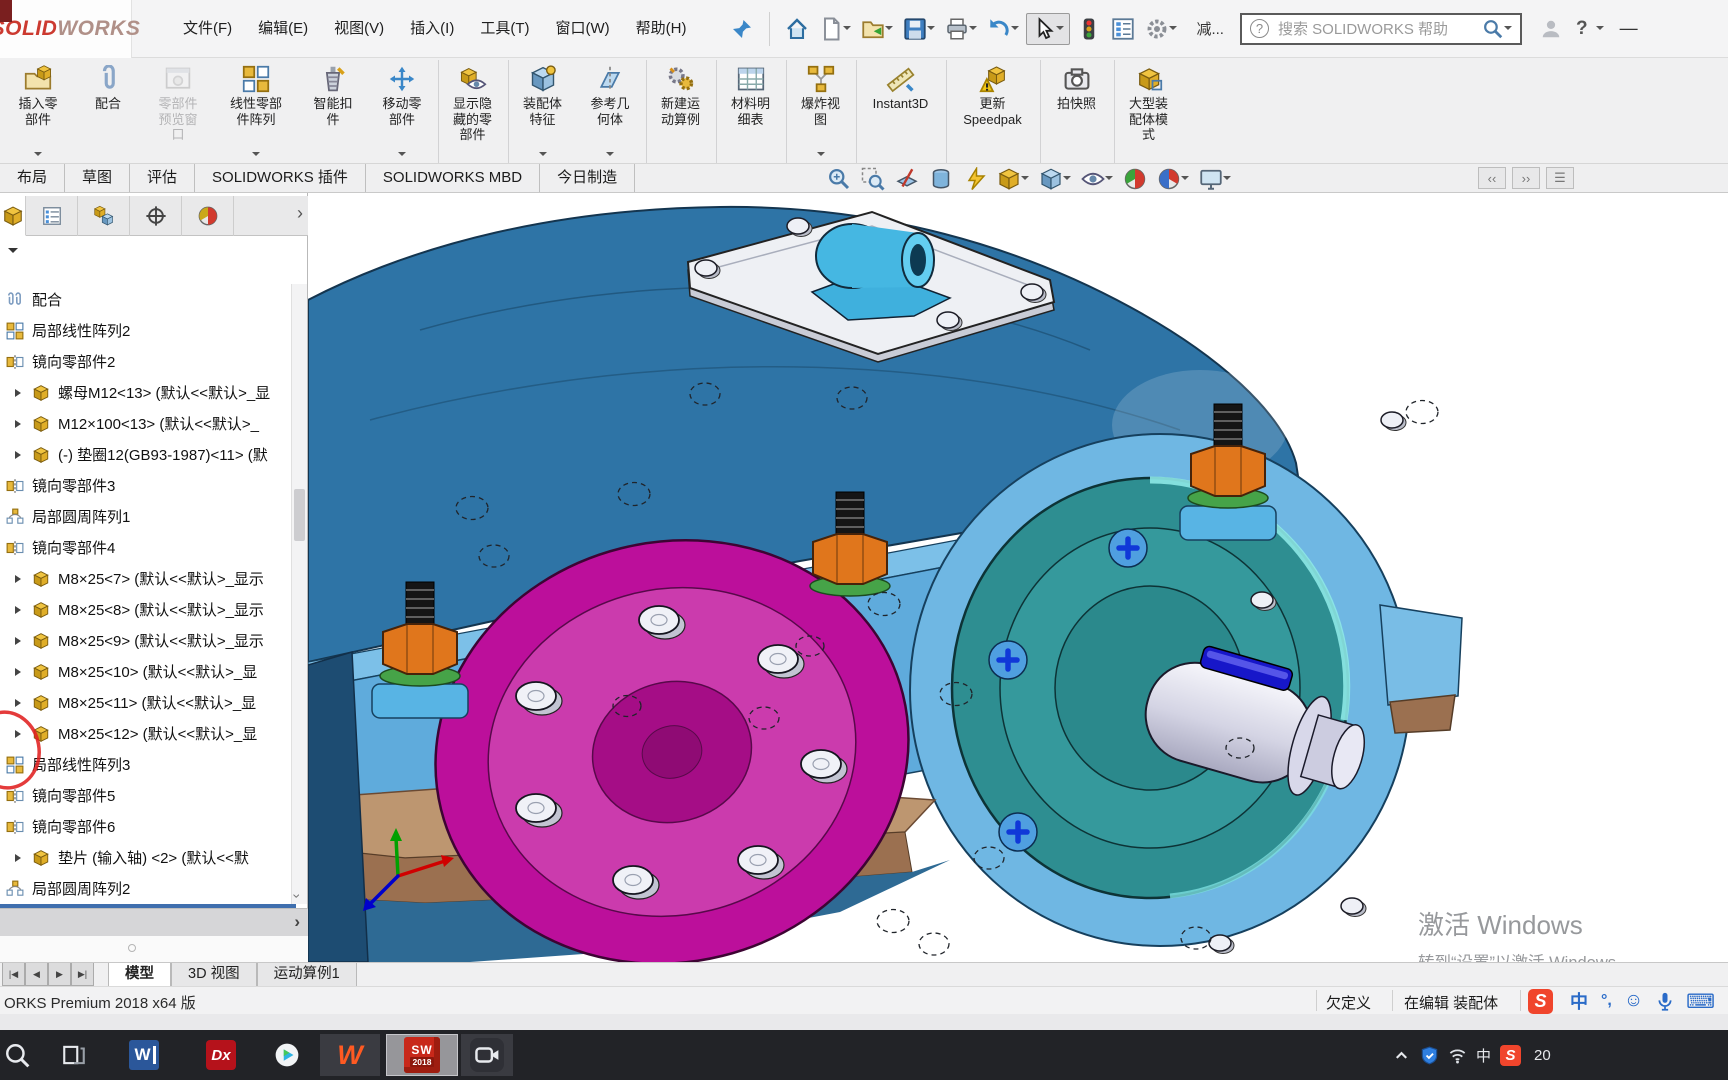 The height and width of the screenshot is (1080, 1728). I want to click on settings-gear-button, so click(1161, 29).